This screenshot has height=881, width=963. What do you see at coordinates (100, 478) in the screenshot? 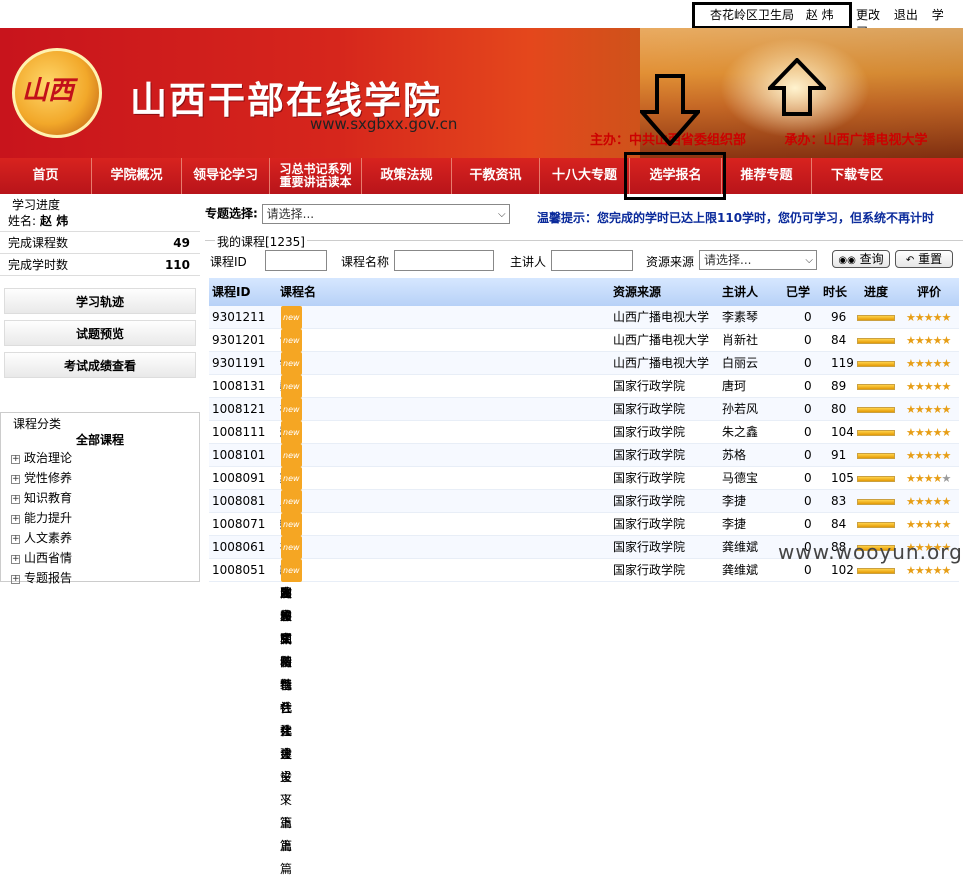
I see `category-item: + 党性修养` at bounding box center [100, 478].